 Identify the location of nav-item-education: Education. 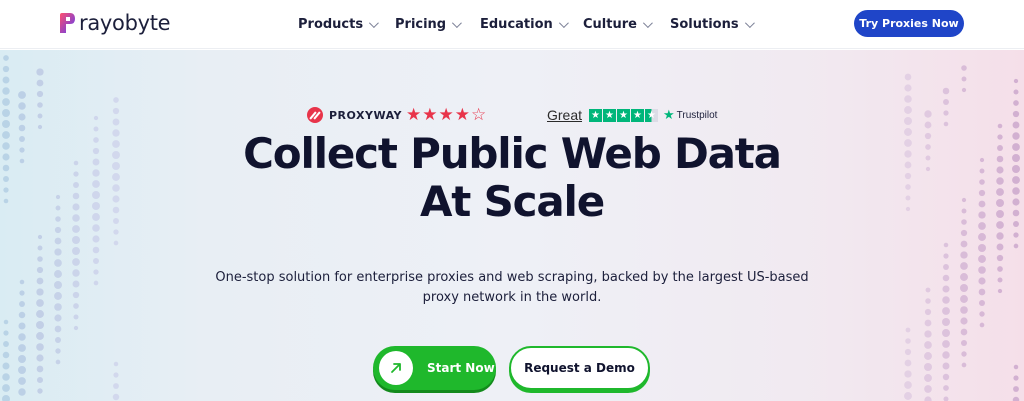
(524, 24).